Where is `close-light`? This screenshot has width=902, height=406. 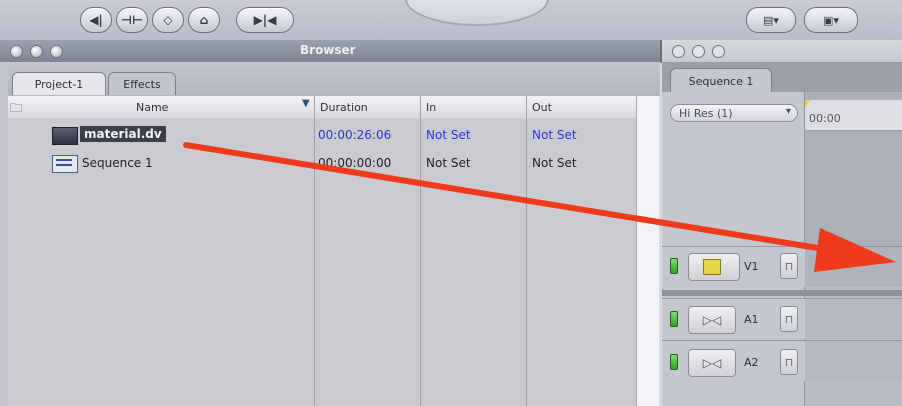
close-light is located at coordinates (16, 51).